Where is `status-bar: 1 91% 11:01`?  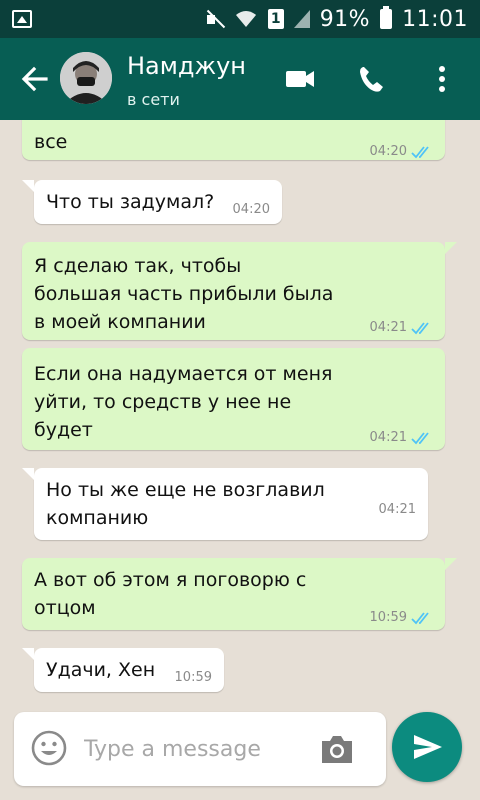 status-bar: 1 91% 11:01 is located at coordinates (240, 19).